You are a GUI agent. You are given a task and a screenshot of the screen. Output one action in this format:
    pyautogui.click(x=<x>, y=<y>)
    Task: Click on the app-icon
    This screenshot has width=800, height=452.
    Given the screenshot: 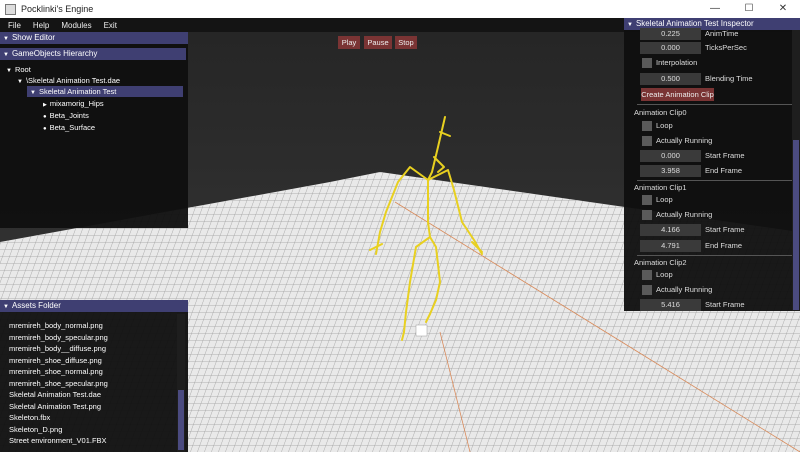 What is the action you would take?
    pyautogui.click(x=10, y=9)
    